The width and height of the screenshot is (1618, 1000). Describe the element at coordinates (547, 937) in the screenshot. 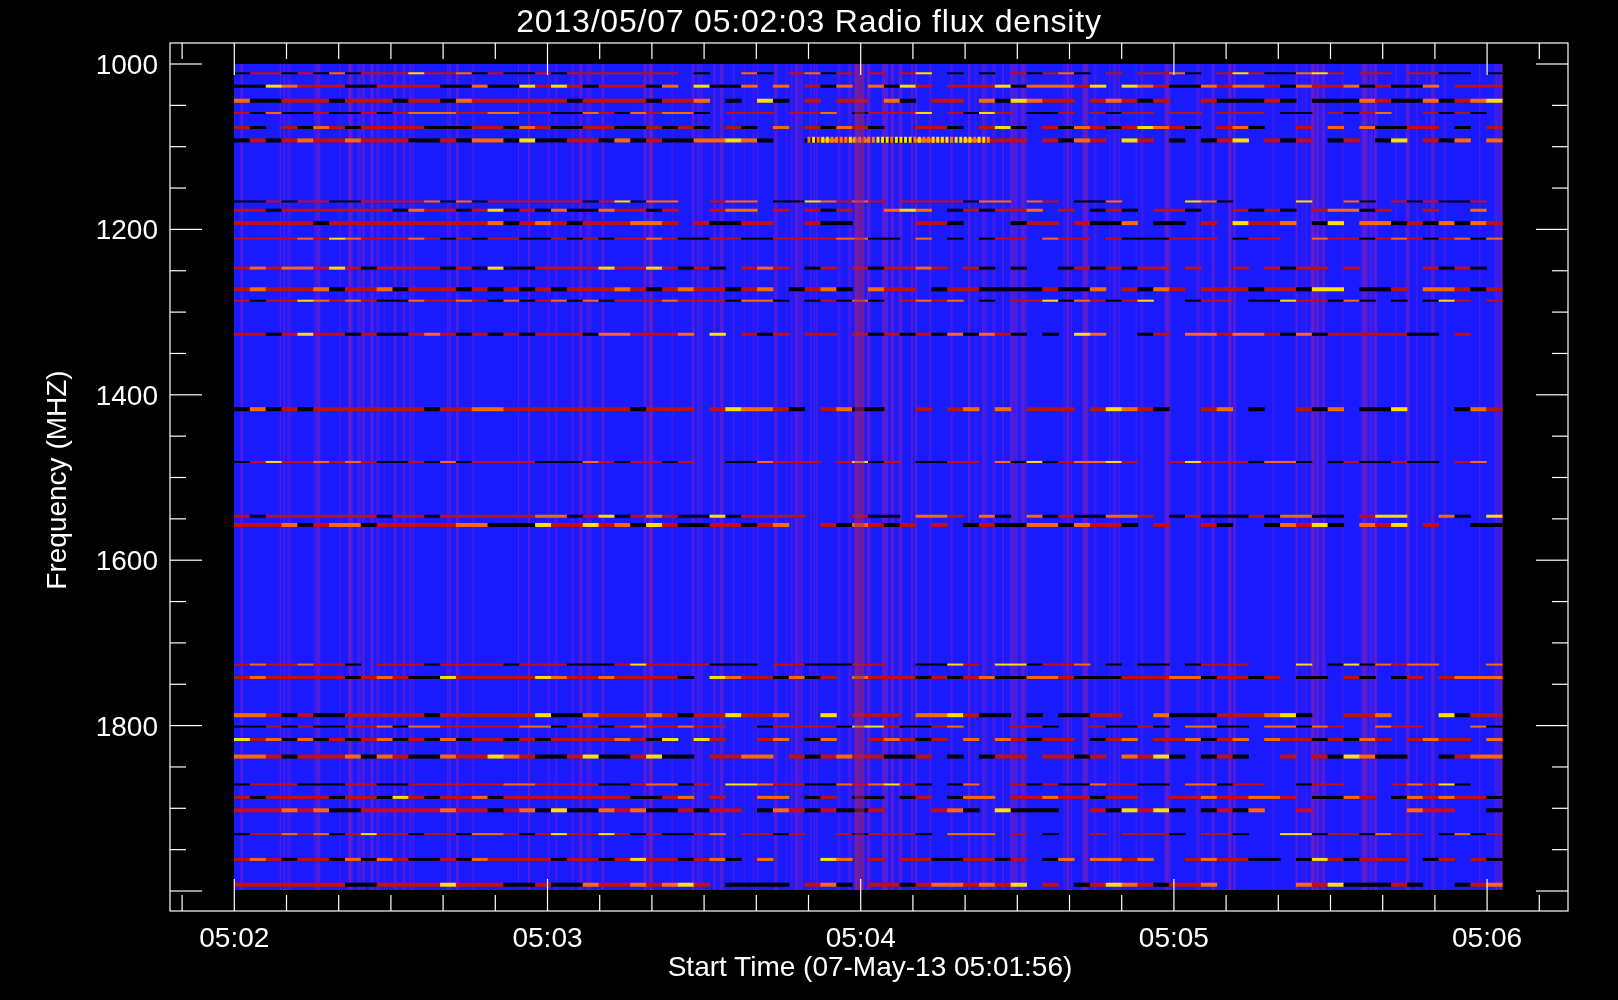

I see `x-tick-label: 05:03` at that location.